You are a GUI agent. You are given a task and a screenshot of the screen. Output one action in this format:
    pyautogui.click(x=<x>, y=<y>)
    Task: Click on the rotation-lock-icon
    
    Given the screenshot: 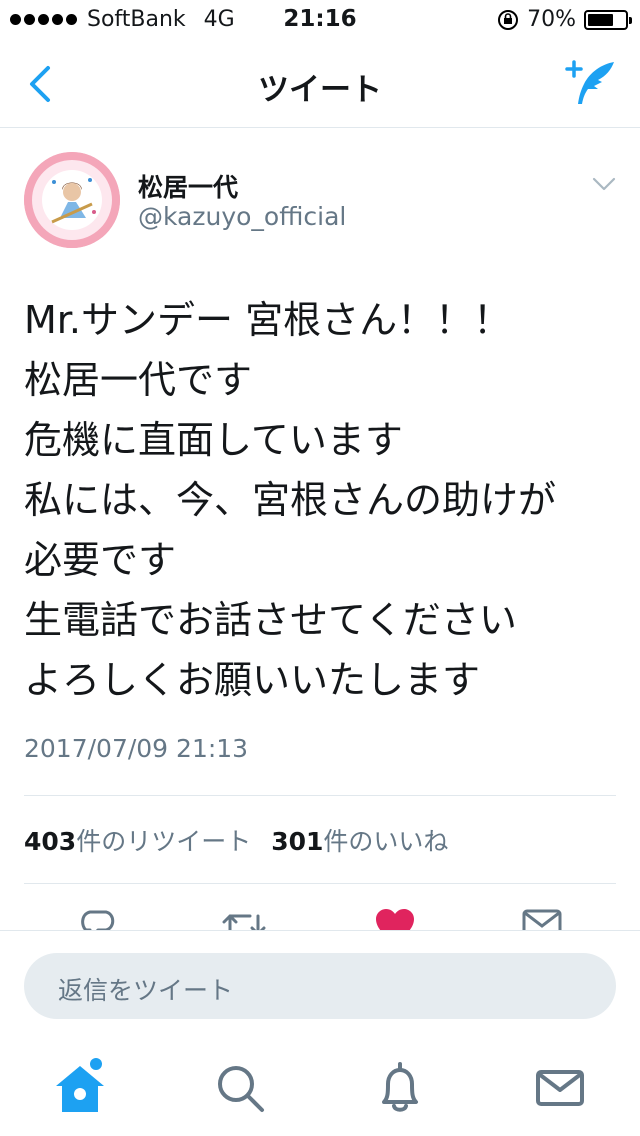 What is the action you would take?
    pyautogui.click(x=508, y=19)
    